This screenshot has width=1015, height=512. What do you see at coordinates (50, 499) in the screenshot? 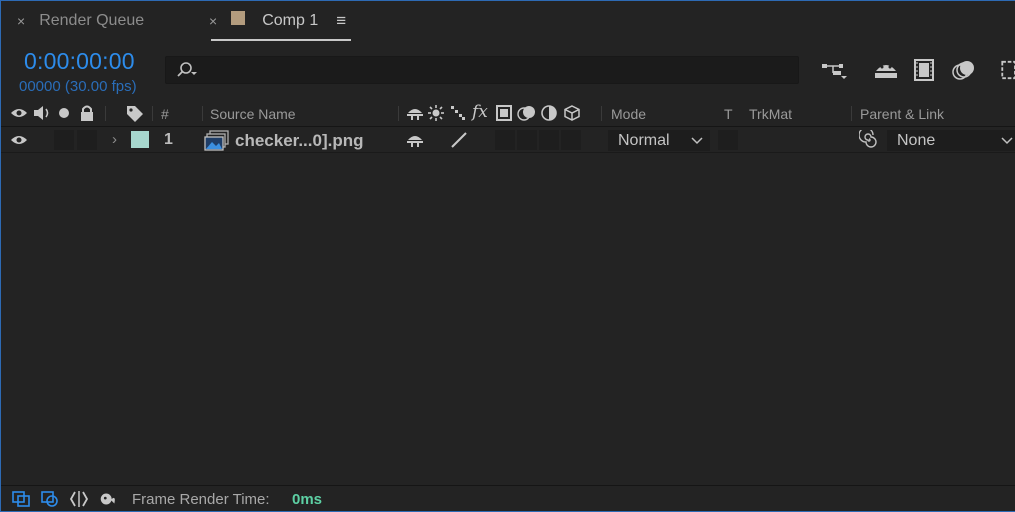
I see `transfer-controls-pane-icon` at bounding box center [50, 499].